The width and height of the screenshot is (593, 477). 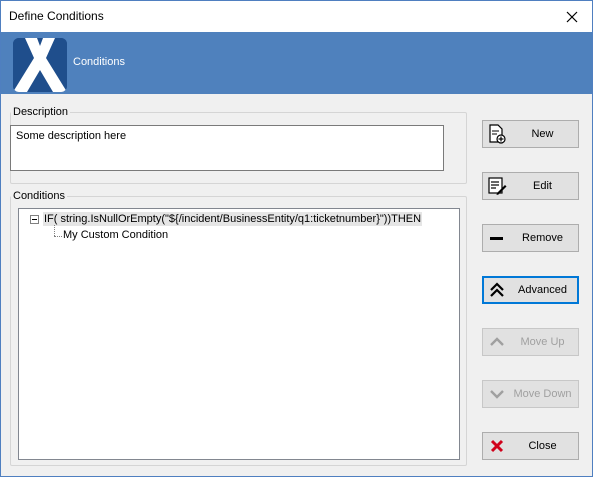 I want to click on conditions-group-label: Conditions, so click(x=39, y=196).